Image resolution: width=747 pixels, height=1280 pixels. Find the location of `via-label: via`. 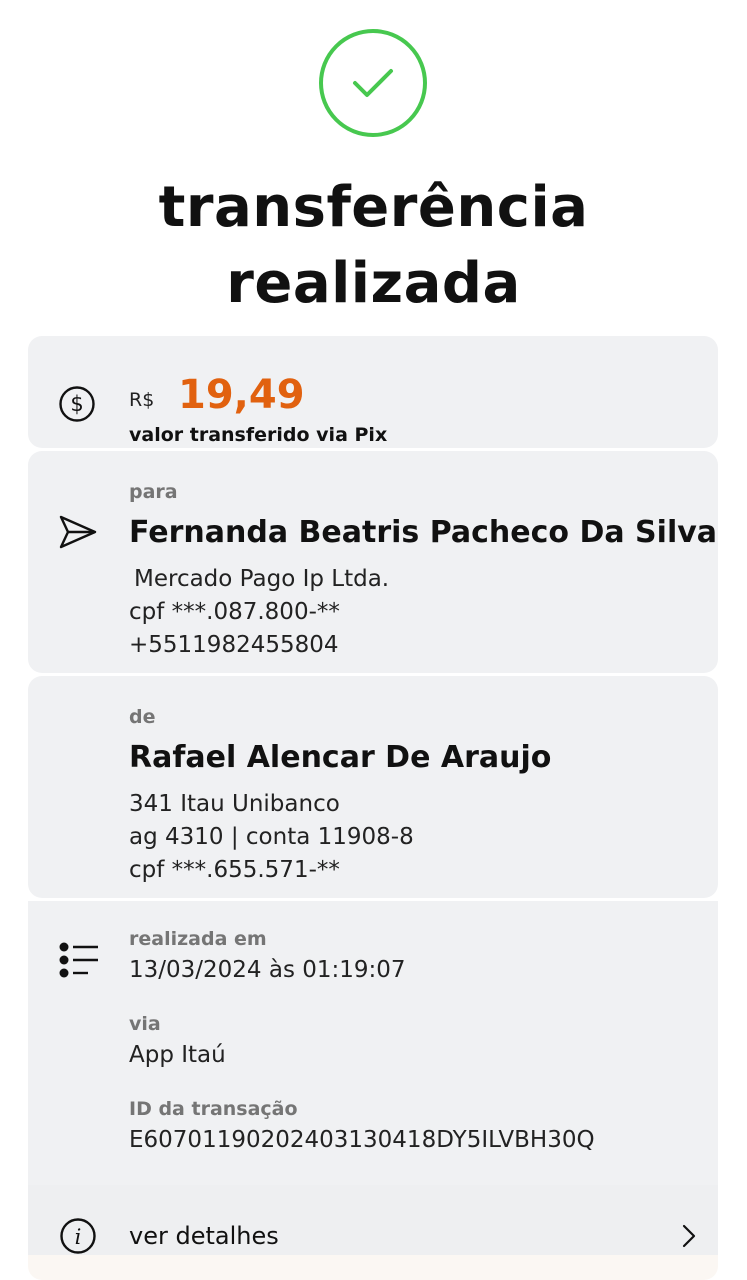

via-label: via is located at coordinates (145, 1024).